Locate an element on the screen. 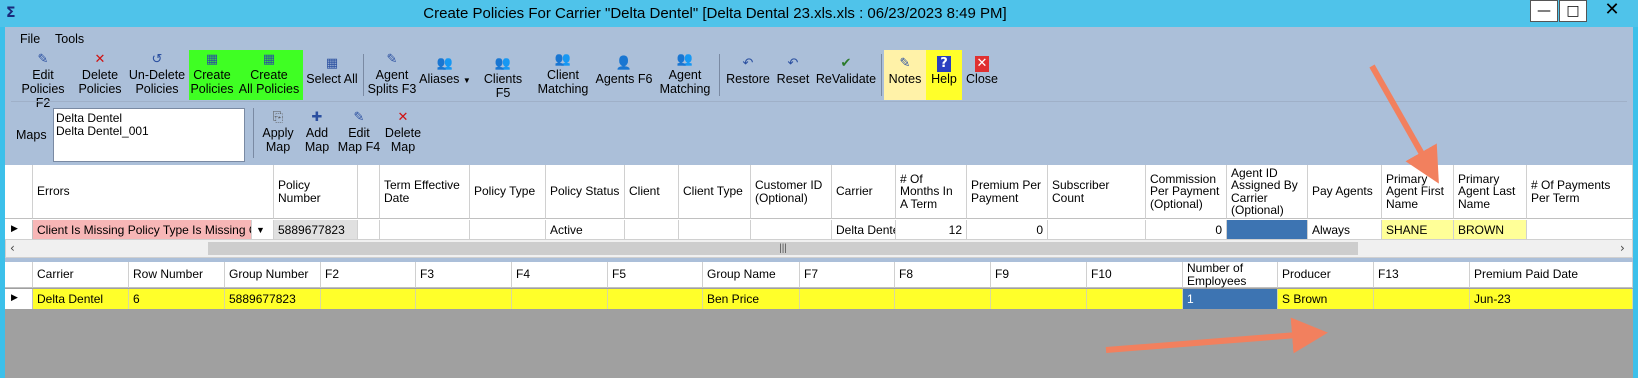 The height and width of the screenshot is (378, 1638). column-header: F2 is located at coordinates (368, 275).